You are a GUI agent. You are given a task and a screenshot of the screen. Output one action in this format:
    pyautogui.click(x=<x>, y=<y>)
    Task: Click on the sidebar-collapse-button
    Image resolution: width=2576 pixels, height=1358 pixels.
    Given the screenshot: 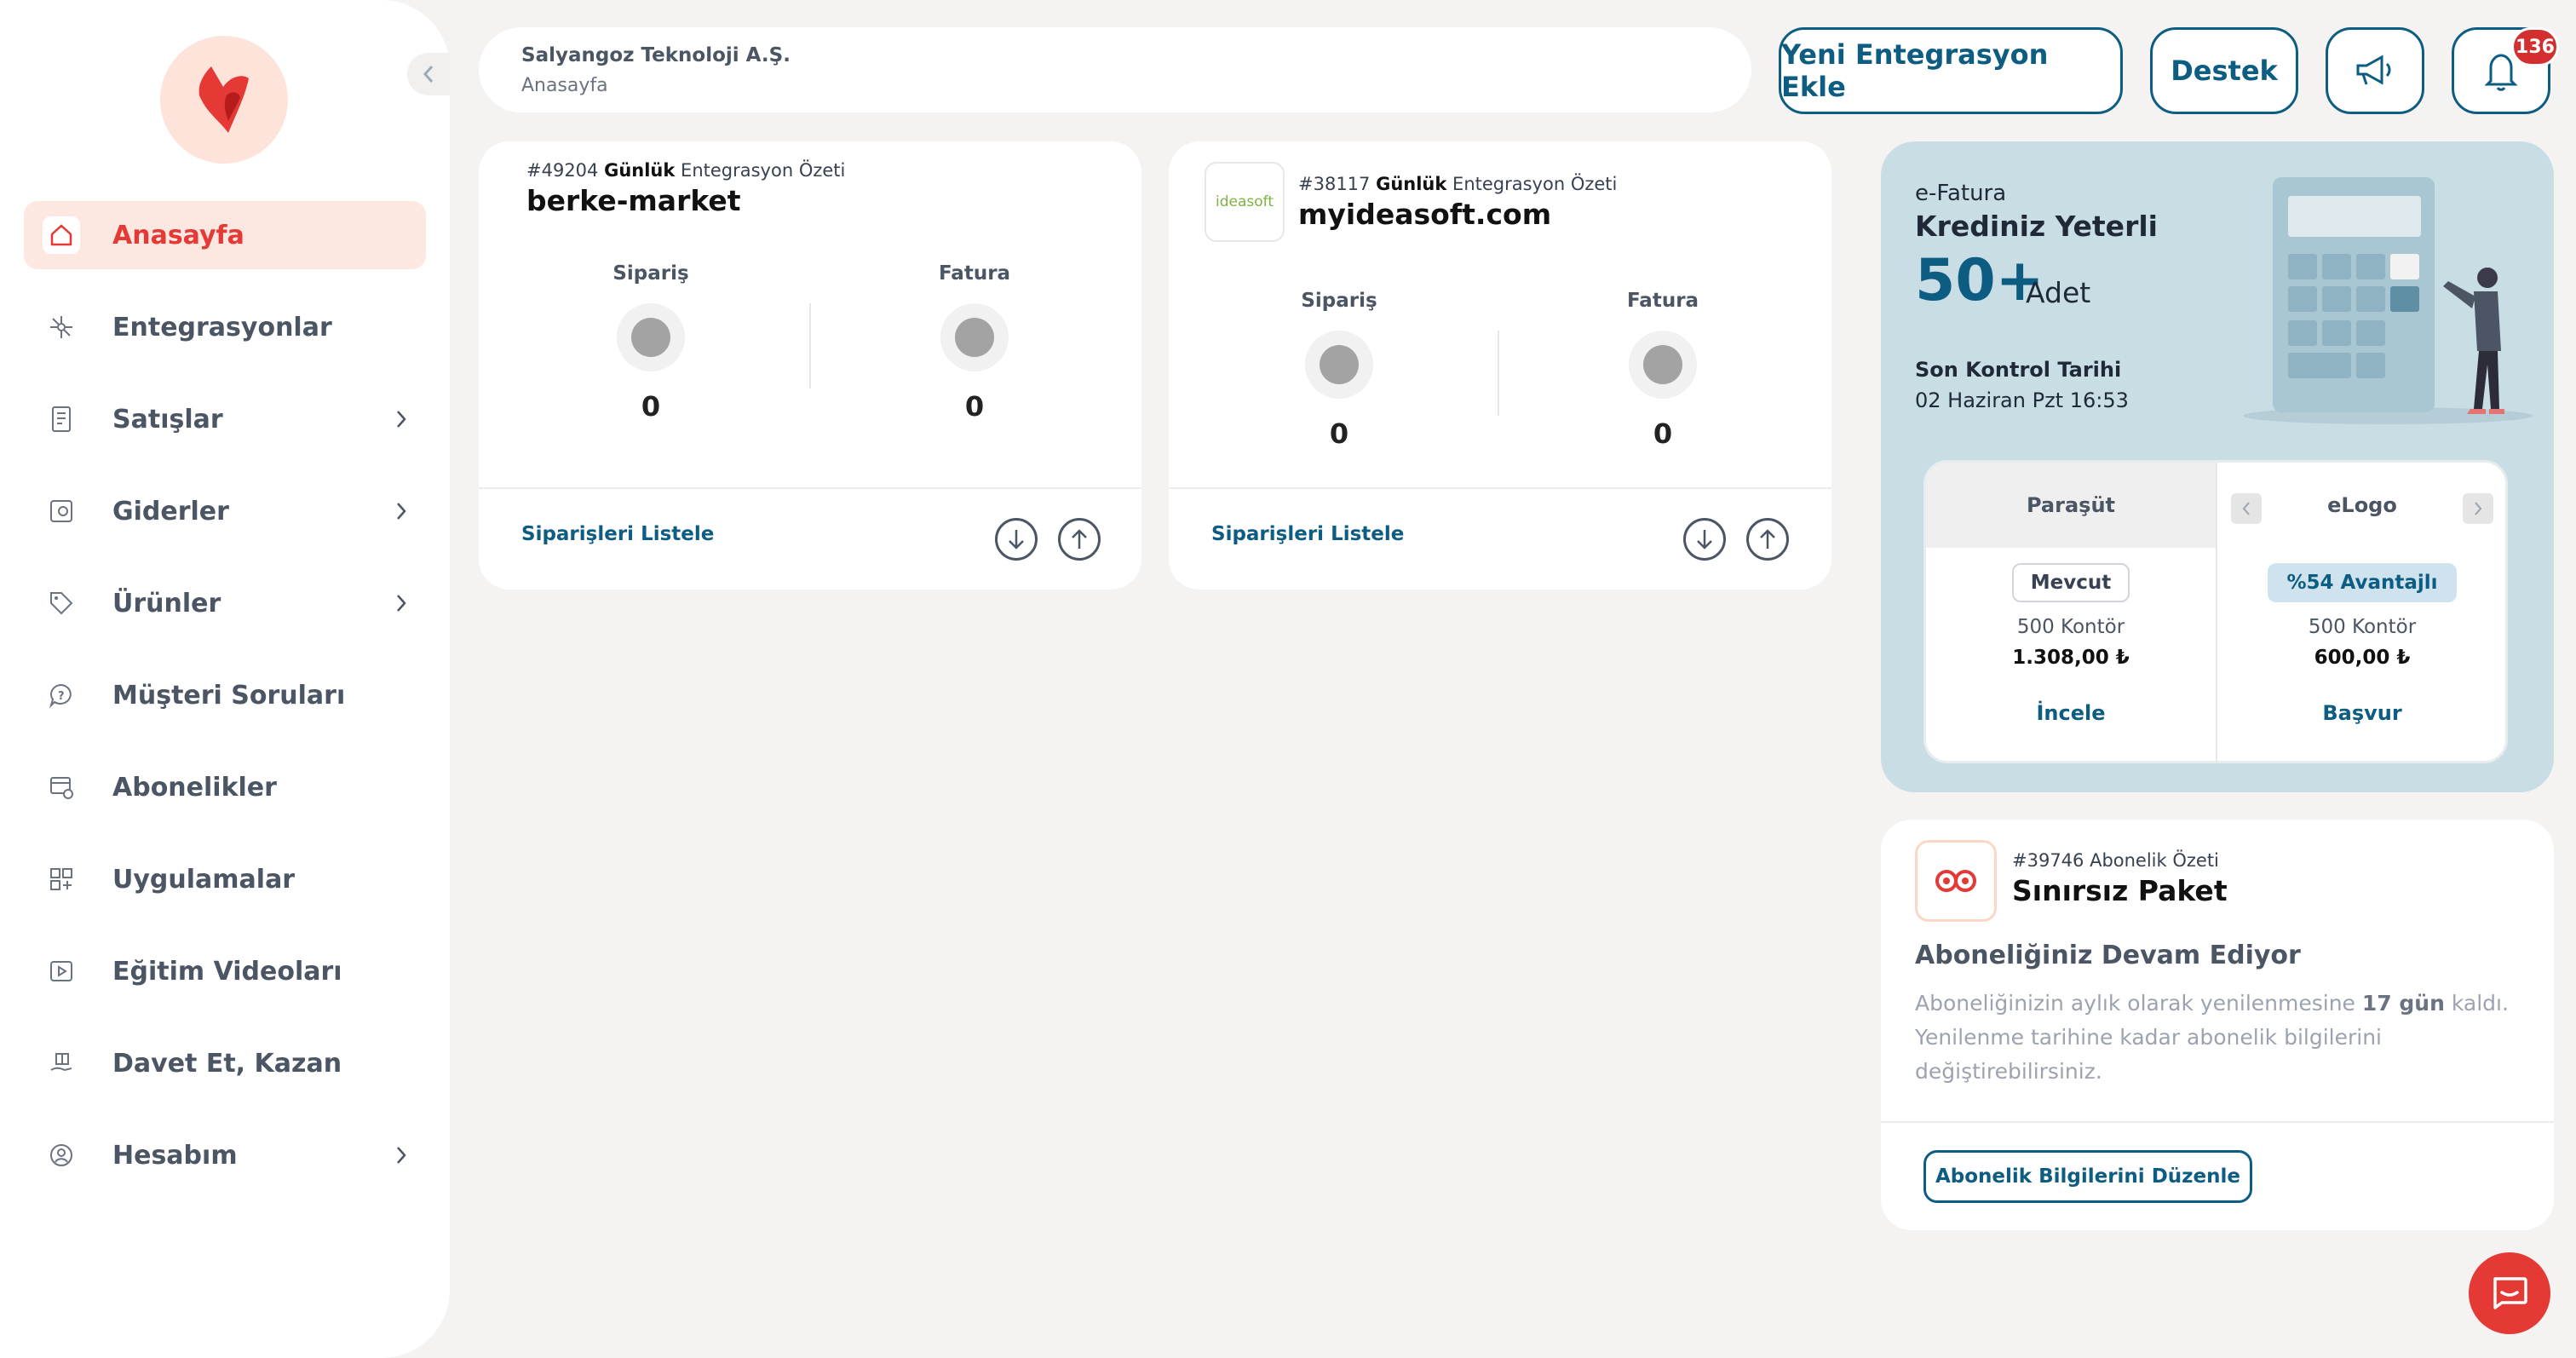 What is the action you would take?
    pyautogui.click(x=428, y=74)
    